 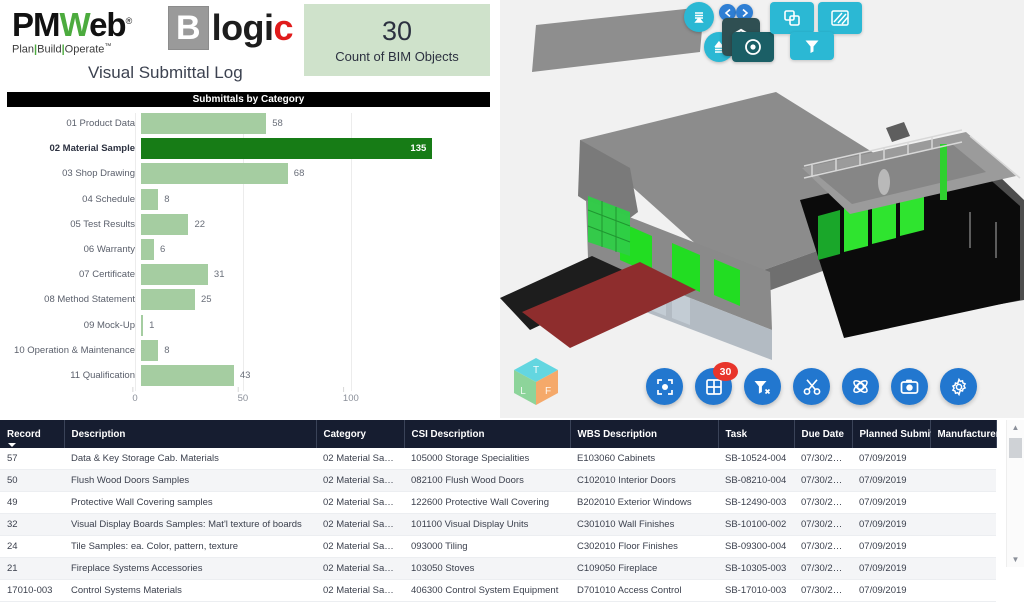 What do you see at coordinates (248, 350) in the screenshot?
I see `chart-bar-row: 10 Operation & Maintenance 8` at bounding box center [248, 350].